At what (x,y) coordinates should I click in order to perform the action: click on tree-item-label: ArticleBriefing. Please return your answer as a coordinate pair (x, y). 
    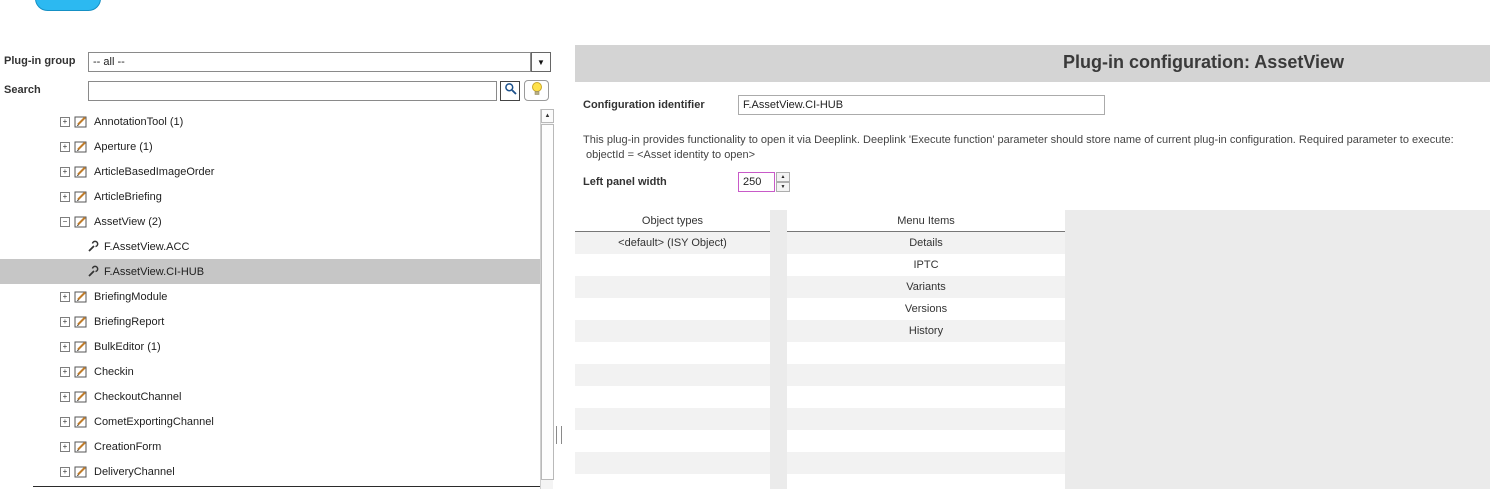
    Looking at the image, I should click on (128, 196).